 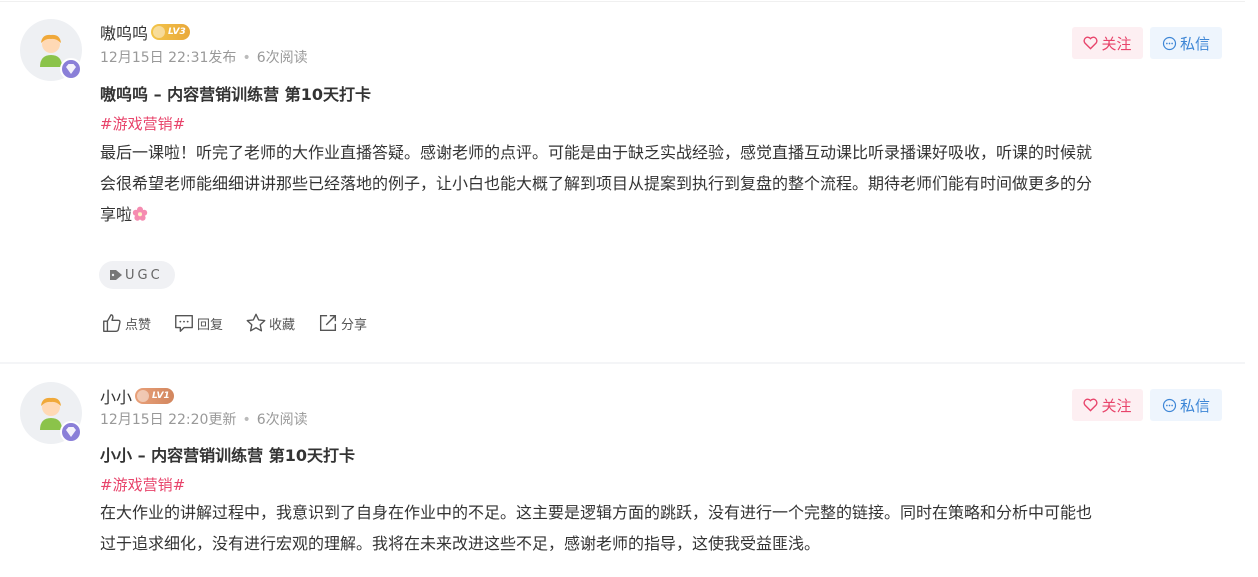 What do you see at coordinates (177, 32) in the screenshot?
I see `level-label: LV3` at bounding box center [177, 32].